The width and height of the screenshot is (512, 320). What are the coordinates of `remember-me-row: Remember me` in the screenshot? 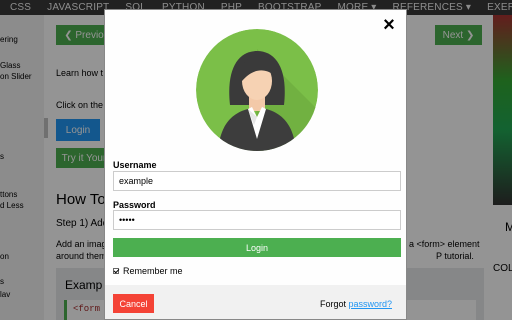 It's located at (148, 271).